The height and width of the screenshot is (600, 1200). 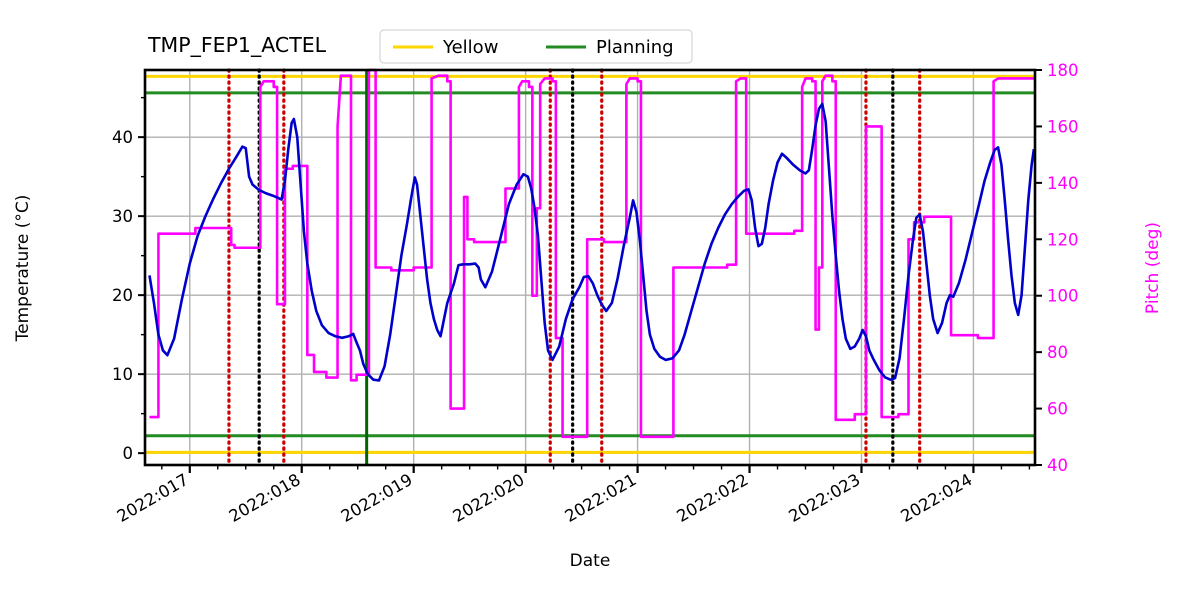 I want to click on chart-legend: Yellow Planning, so click(x=536, y=46).